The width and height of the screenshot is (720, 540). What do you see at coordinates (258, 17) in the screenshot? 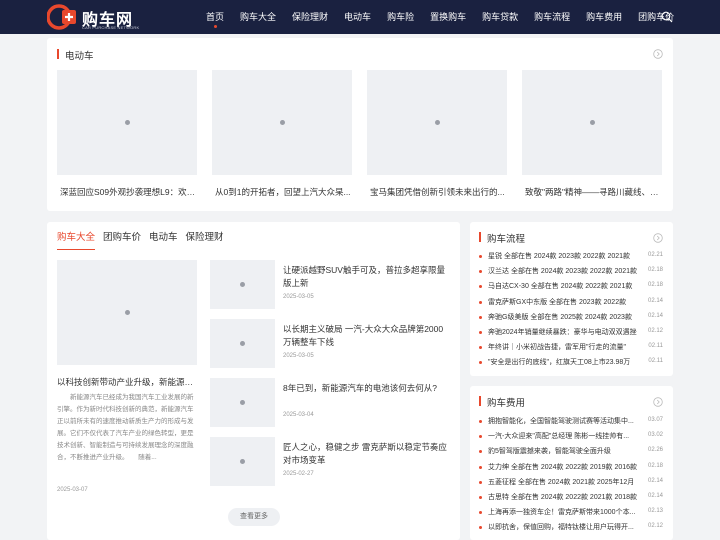
I see `nav-item: 购车大全` at bounding box center [258, 17].